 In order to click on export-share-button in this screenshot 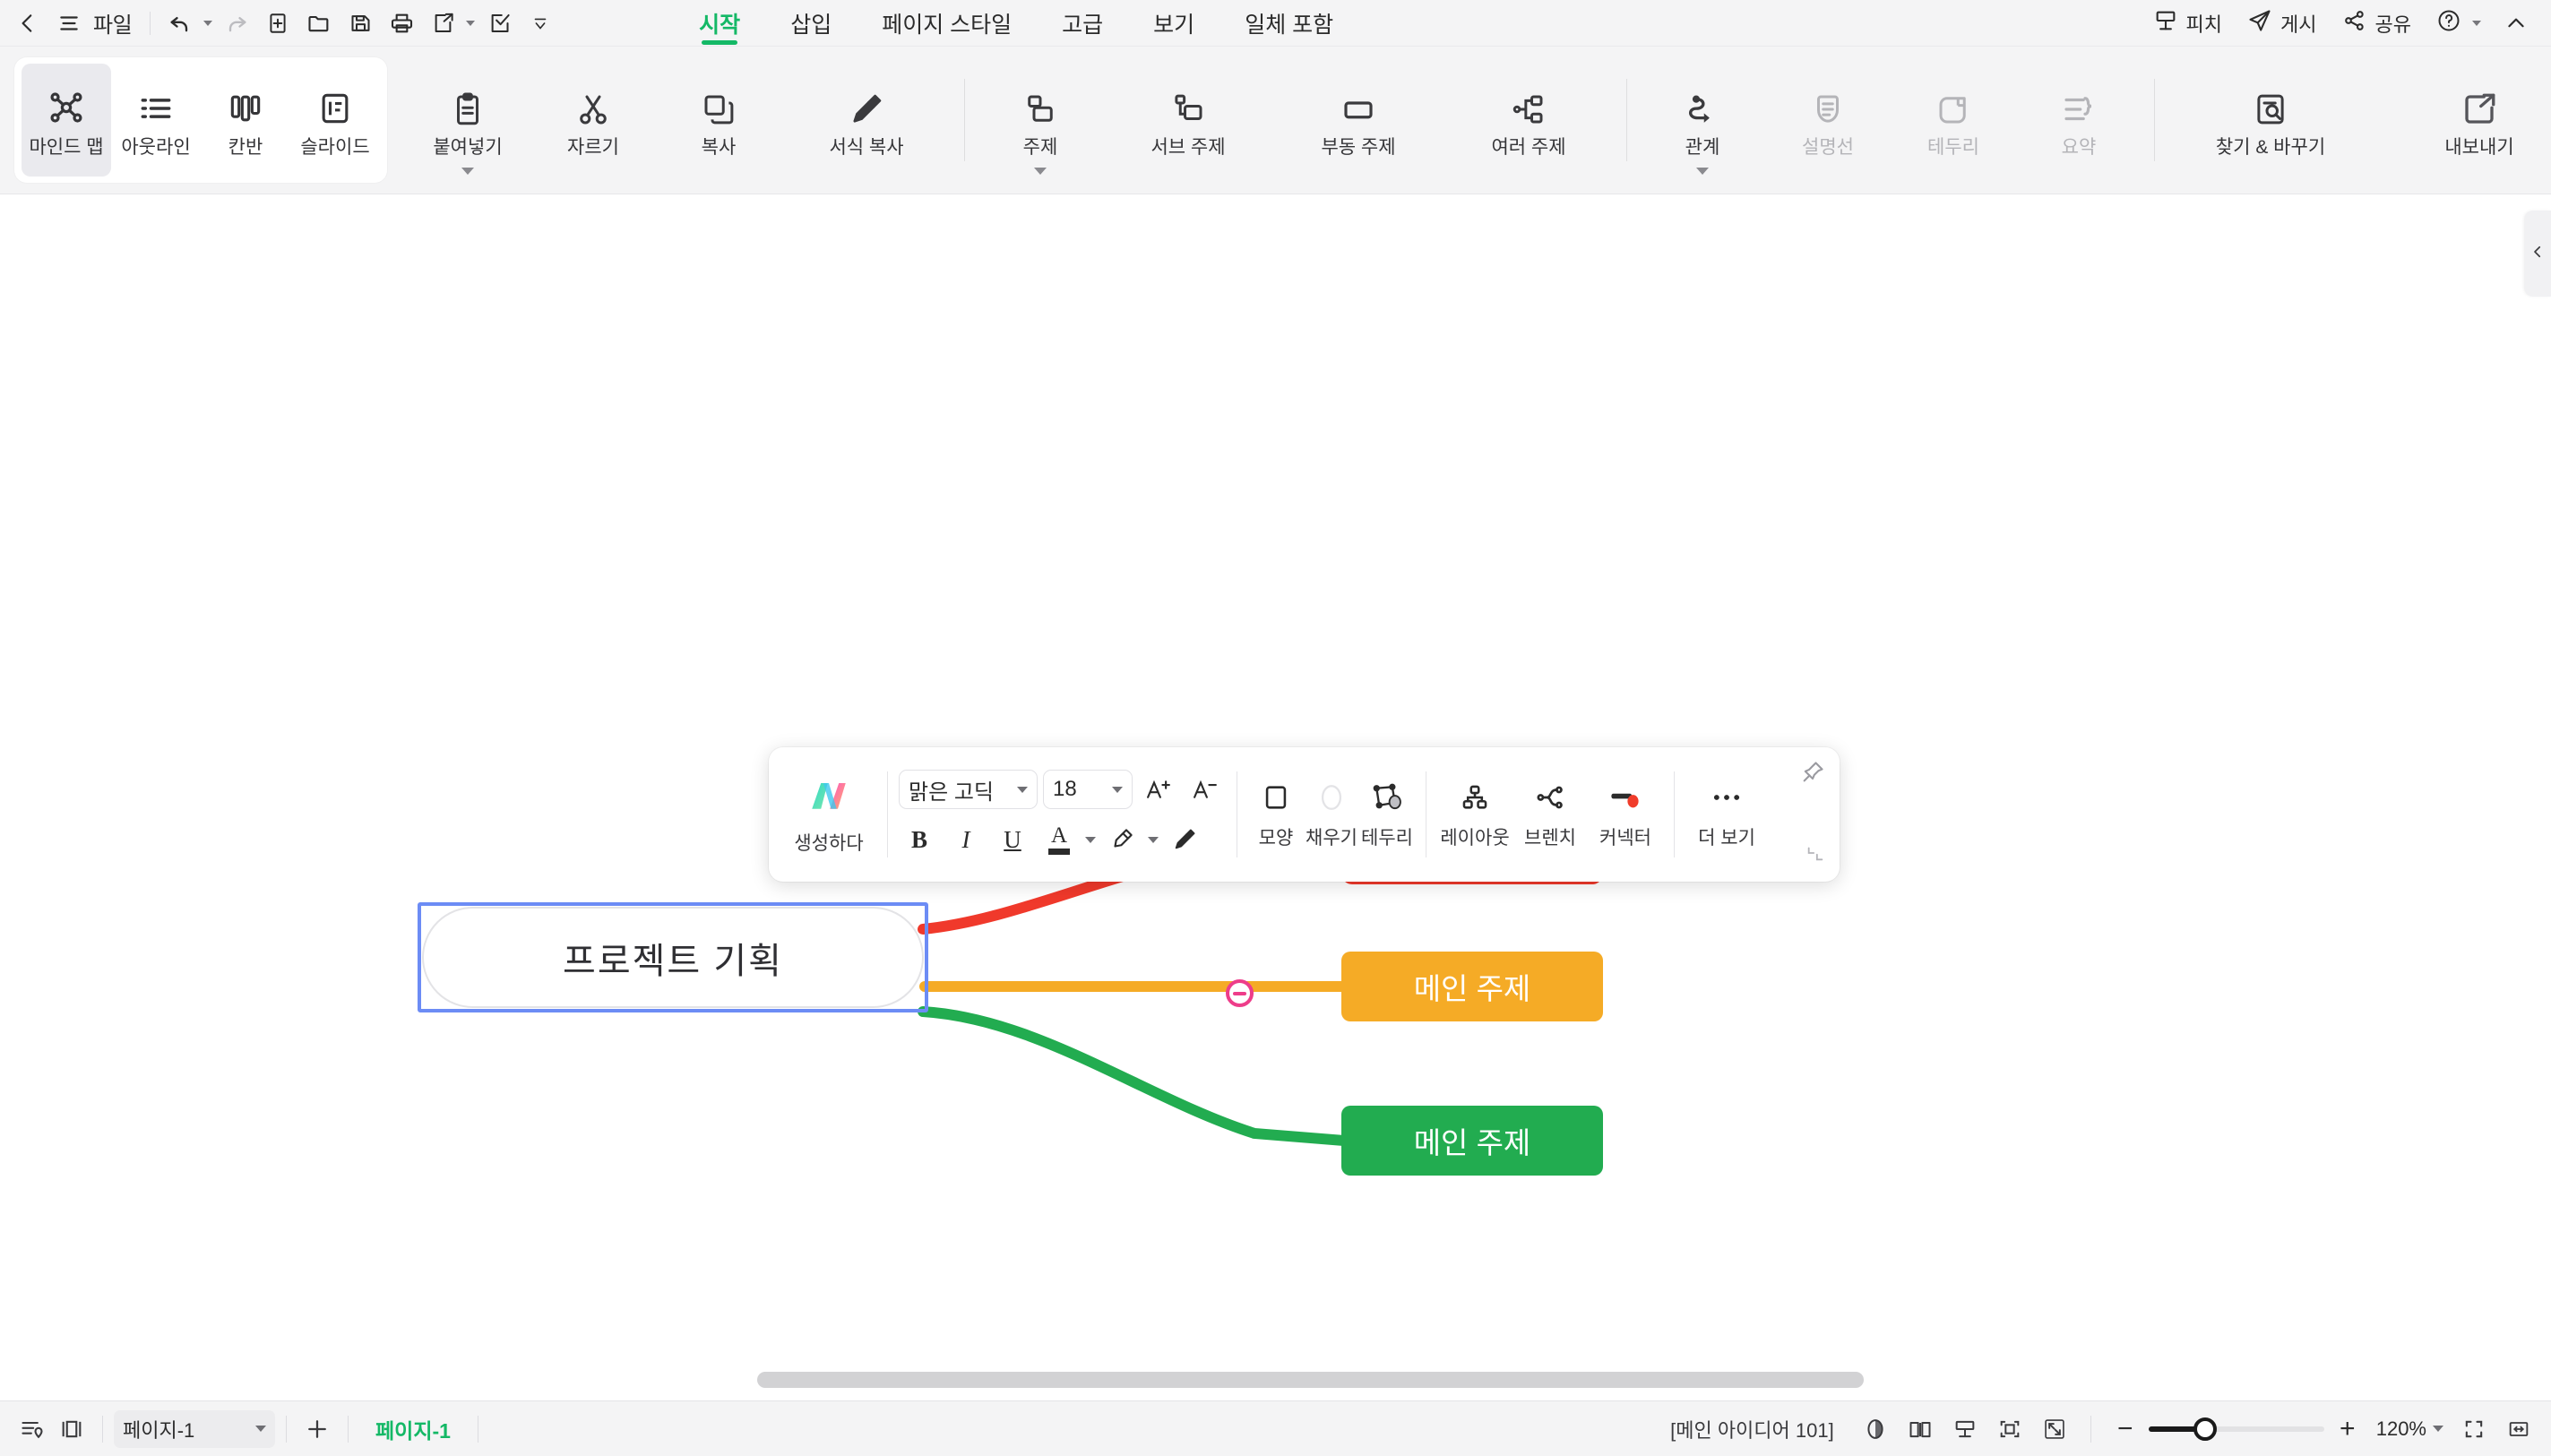, I will do `click(450, 24)`.